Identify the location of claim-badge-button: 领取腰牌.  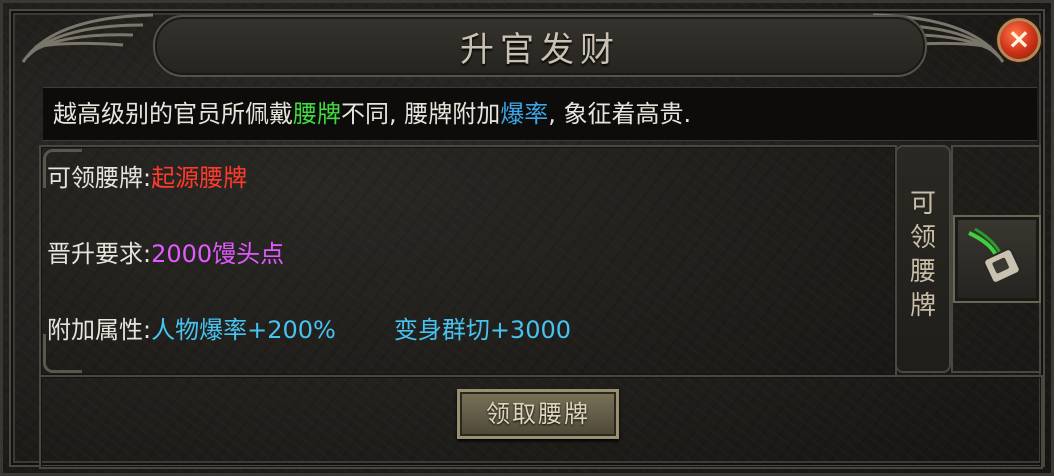
(538, 414).